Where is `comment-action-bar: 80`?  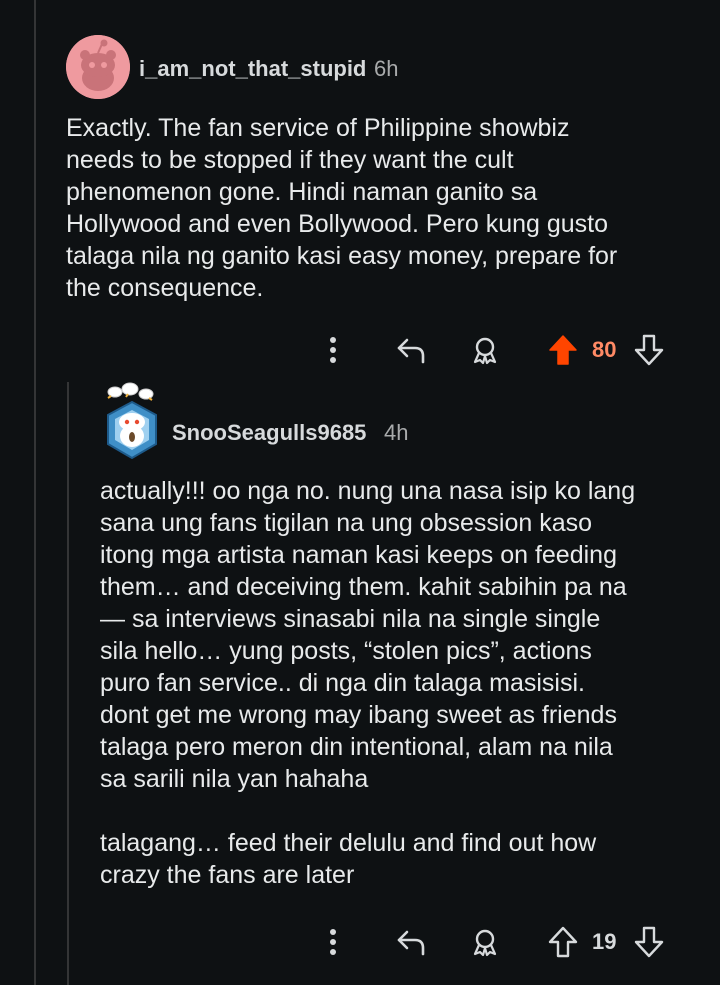
comment-action-bar: 80 is located at coordinates (500, 350).